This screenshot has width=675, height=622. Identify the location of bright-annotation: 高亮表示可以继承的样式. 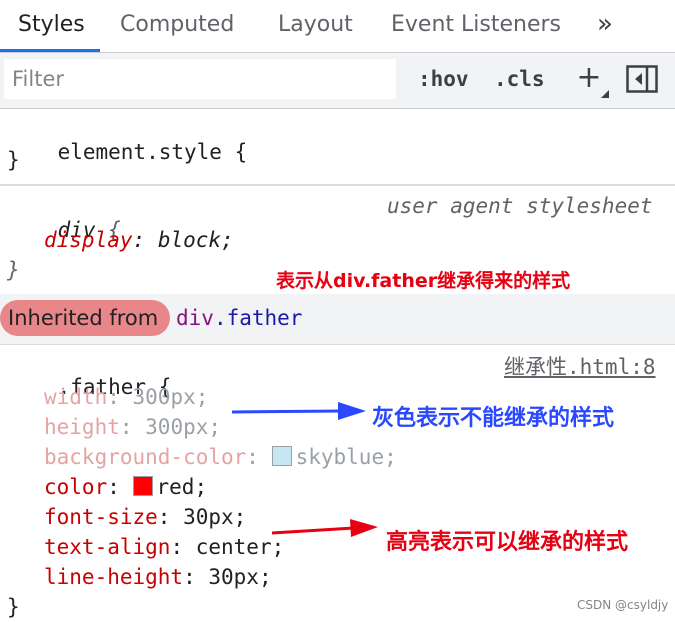
(507, 542).